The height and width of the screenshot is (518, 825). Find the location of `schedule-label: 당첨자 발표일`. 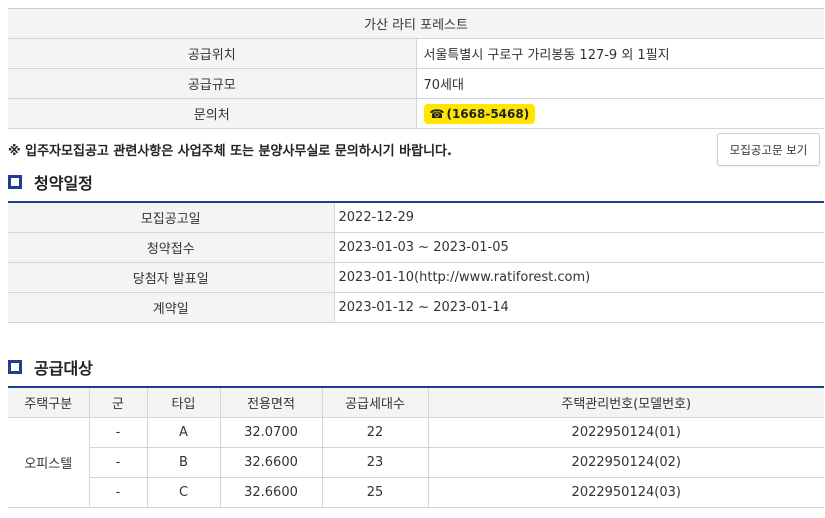

schedule-label: 당첨자 발표일 is located at coordinates (171, 277).